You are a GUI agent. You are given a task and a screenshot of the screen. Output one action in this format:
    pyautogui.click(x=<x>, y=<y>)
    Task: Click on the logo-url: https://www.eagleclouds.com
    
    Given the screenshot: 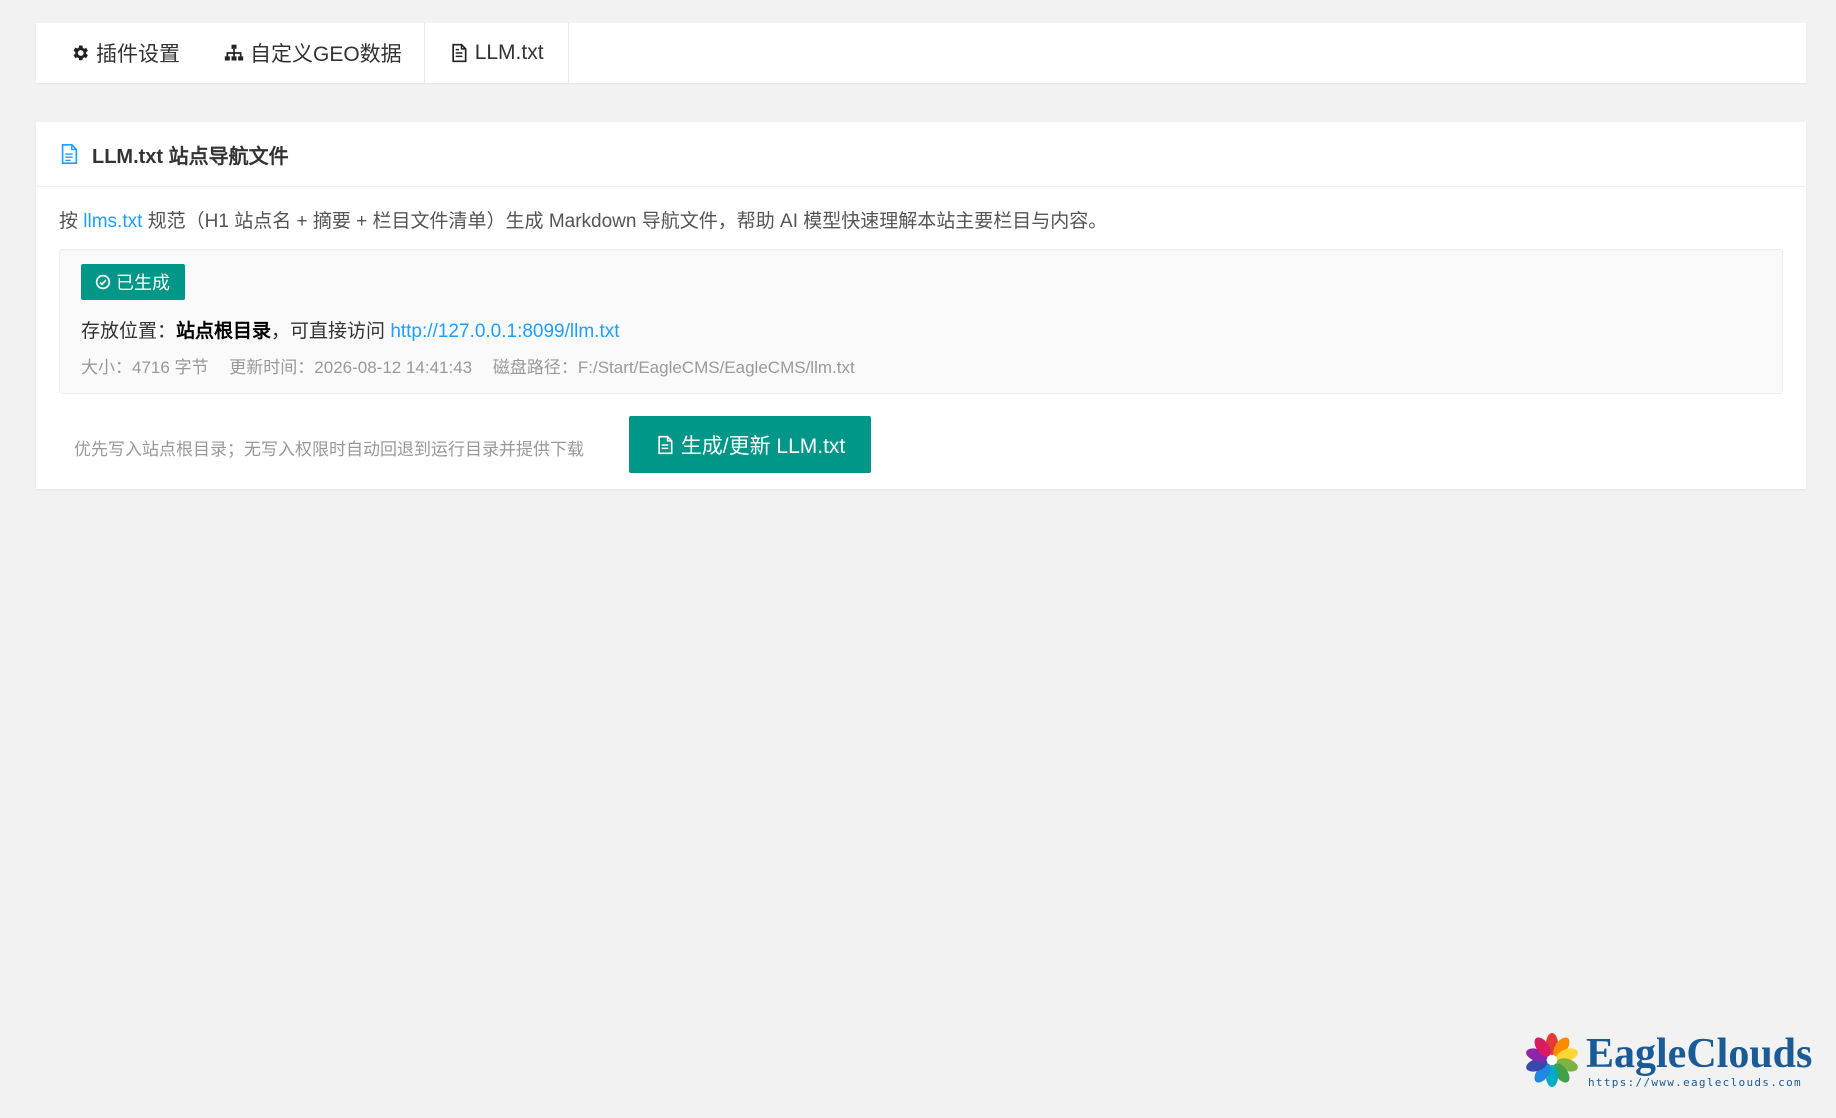 What is the action you would take?
    pyautogui.click(x=1695, y=1082)
    